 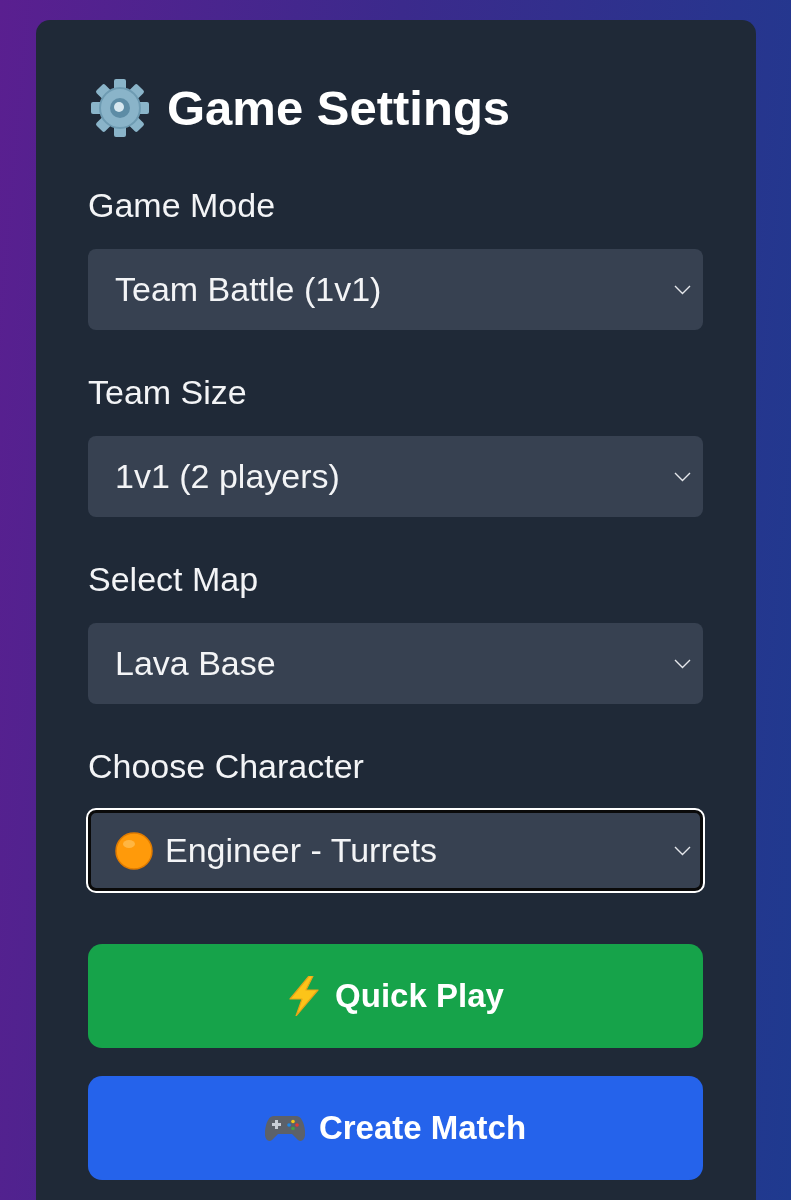 I want to click on panel-title: Game Settings, so click(x=339, y=108).